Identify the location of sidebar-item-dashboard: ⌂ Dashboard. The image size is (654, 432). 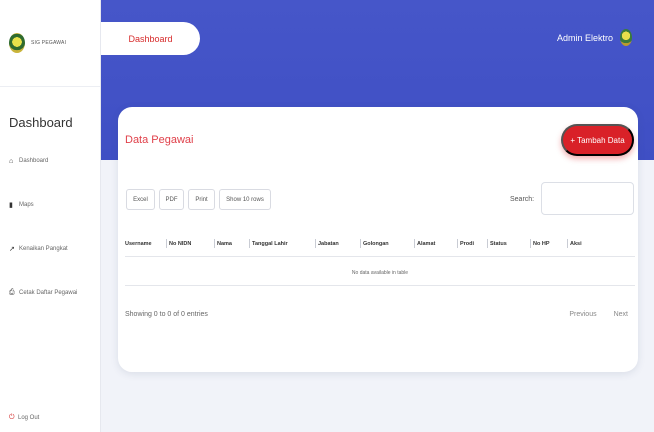
(50, 161).